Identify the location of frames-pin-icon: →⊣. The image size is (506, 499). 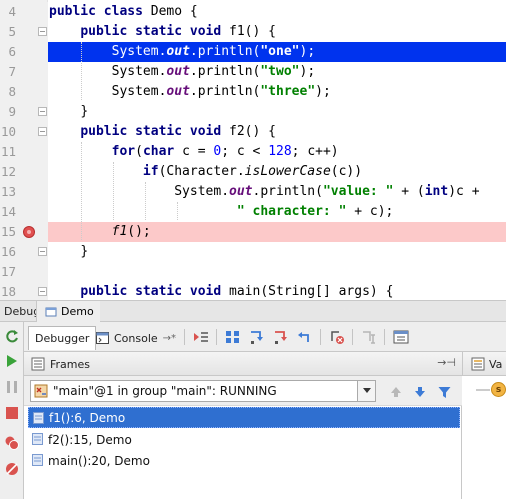
(446, 362).